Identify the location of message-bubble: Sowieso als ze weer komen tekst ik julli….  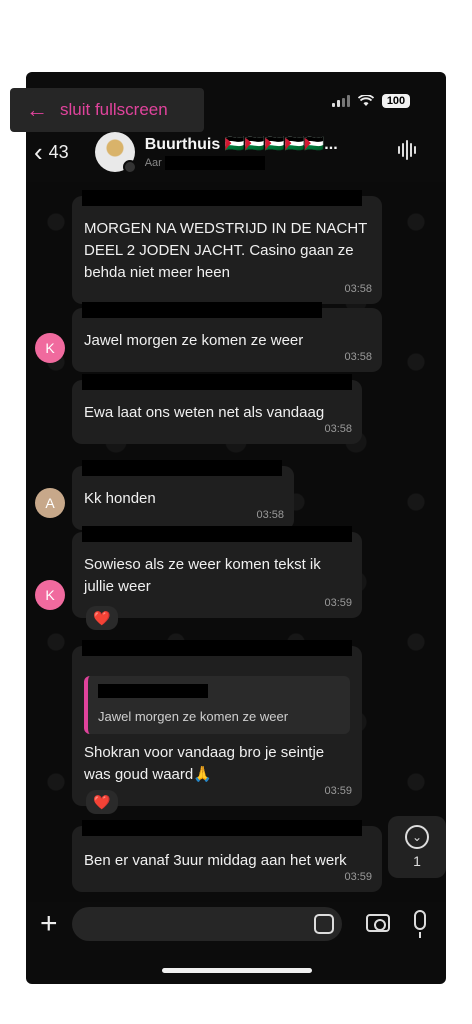
(217, 572).